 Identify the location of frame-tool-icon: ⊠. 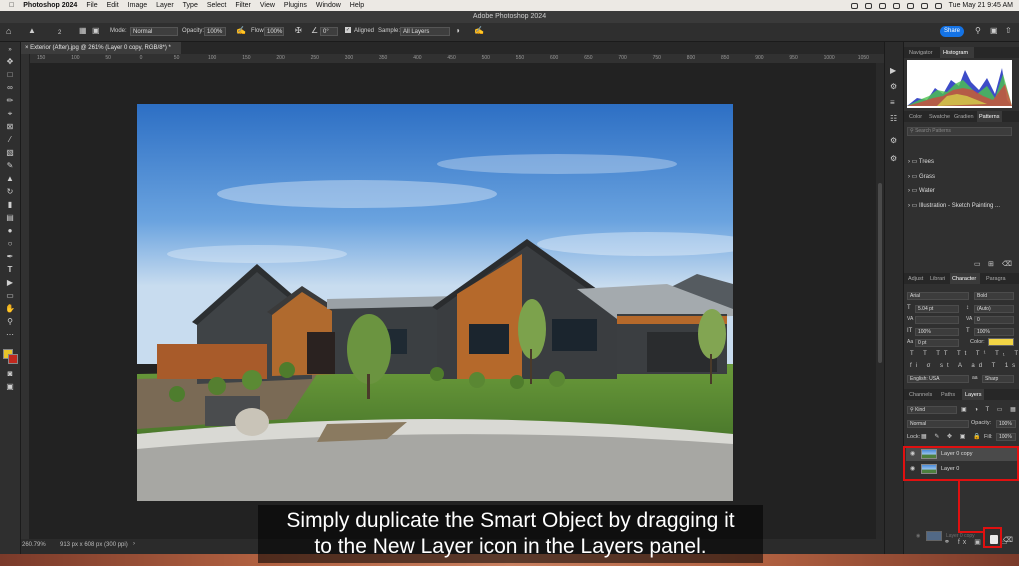
(10, 127).